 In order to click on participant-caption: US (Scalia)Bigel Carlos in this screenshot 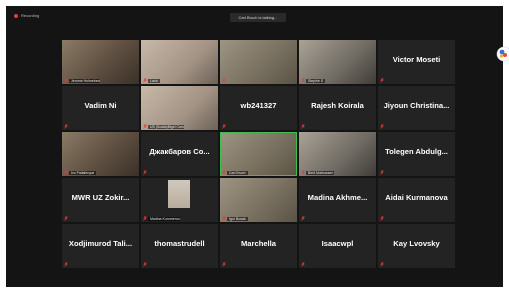, I will do `click(166, 126)`.